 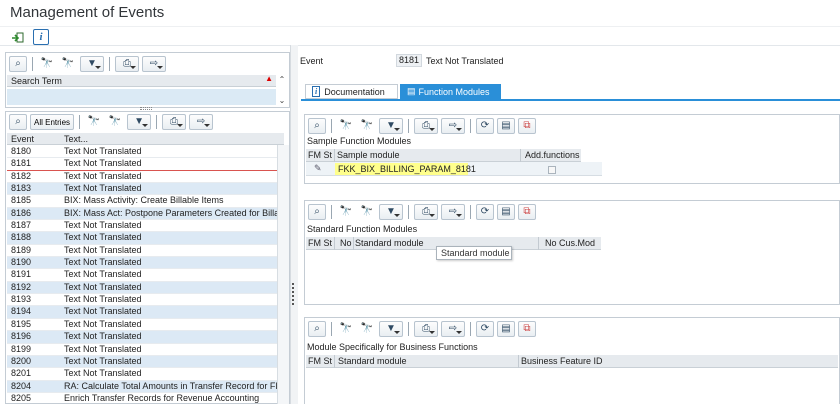 I want to click on table-row: 8181 Text Not Translated, so click(x=145, y=164).